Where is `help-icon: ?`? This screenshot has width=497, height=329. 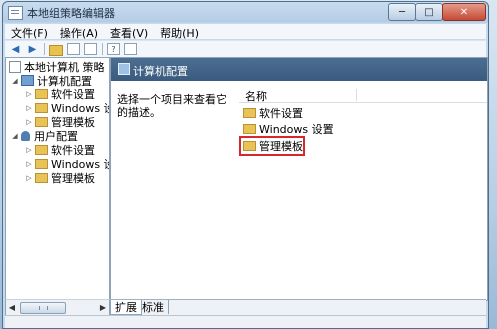 help-icon: ? is located at coordinates (113, 49).